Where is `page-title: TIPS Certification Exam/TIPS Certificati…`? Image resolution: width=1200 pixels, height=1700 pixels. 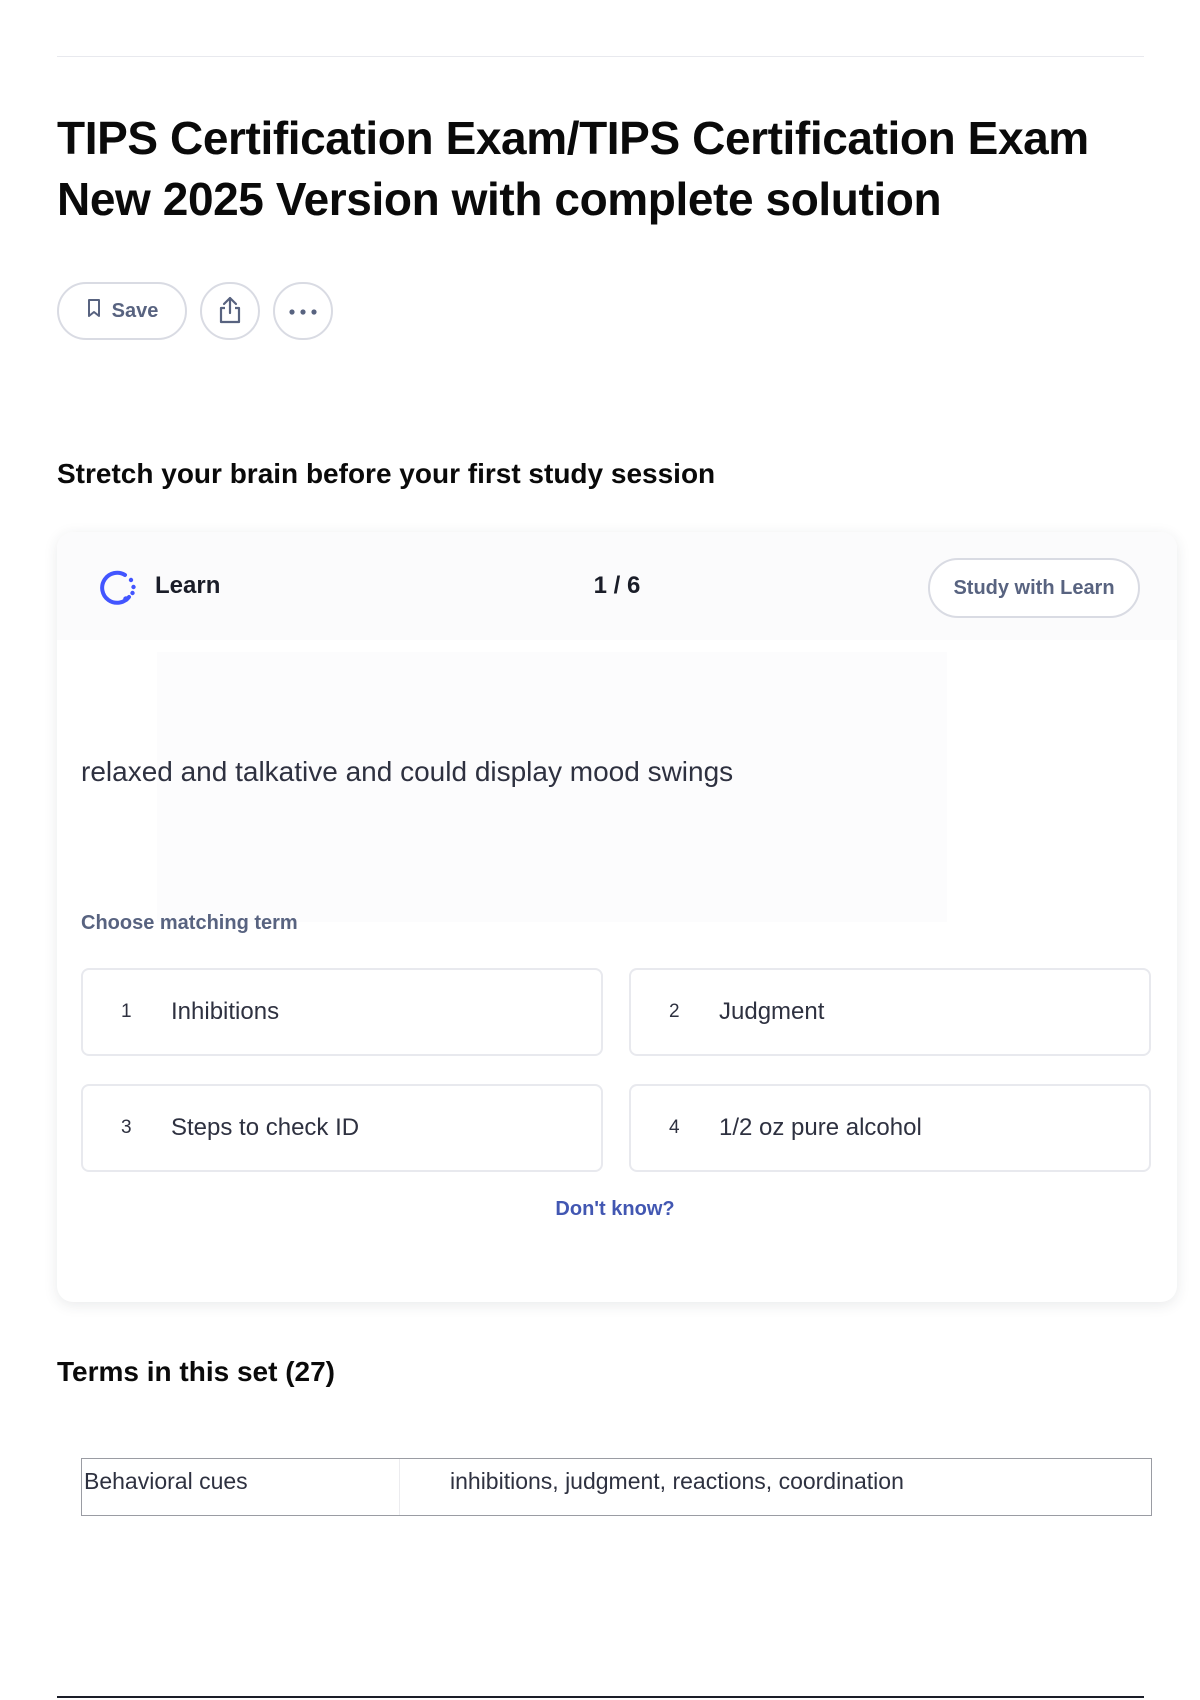
page-title: TIPS Certification Exam/TIPS Certificati… is located at coordinates (573, 168).